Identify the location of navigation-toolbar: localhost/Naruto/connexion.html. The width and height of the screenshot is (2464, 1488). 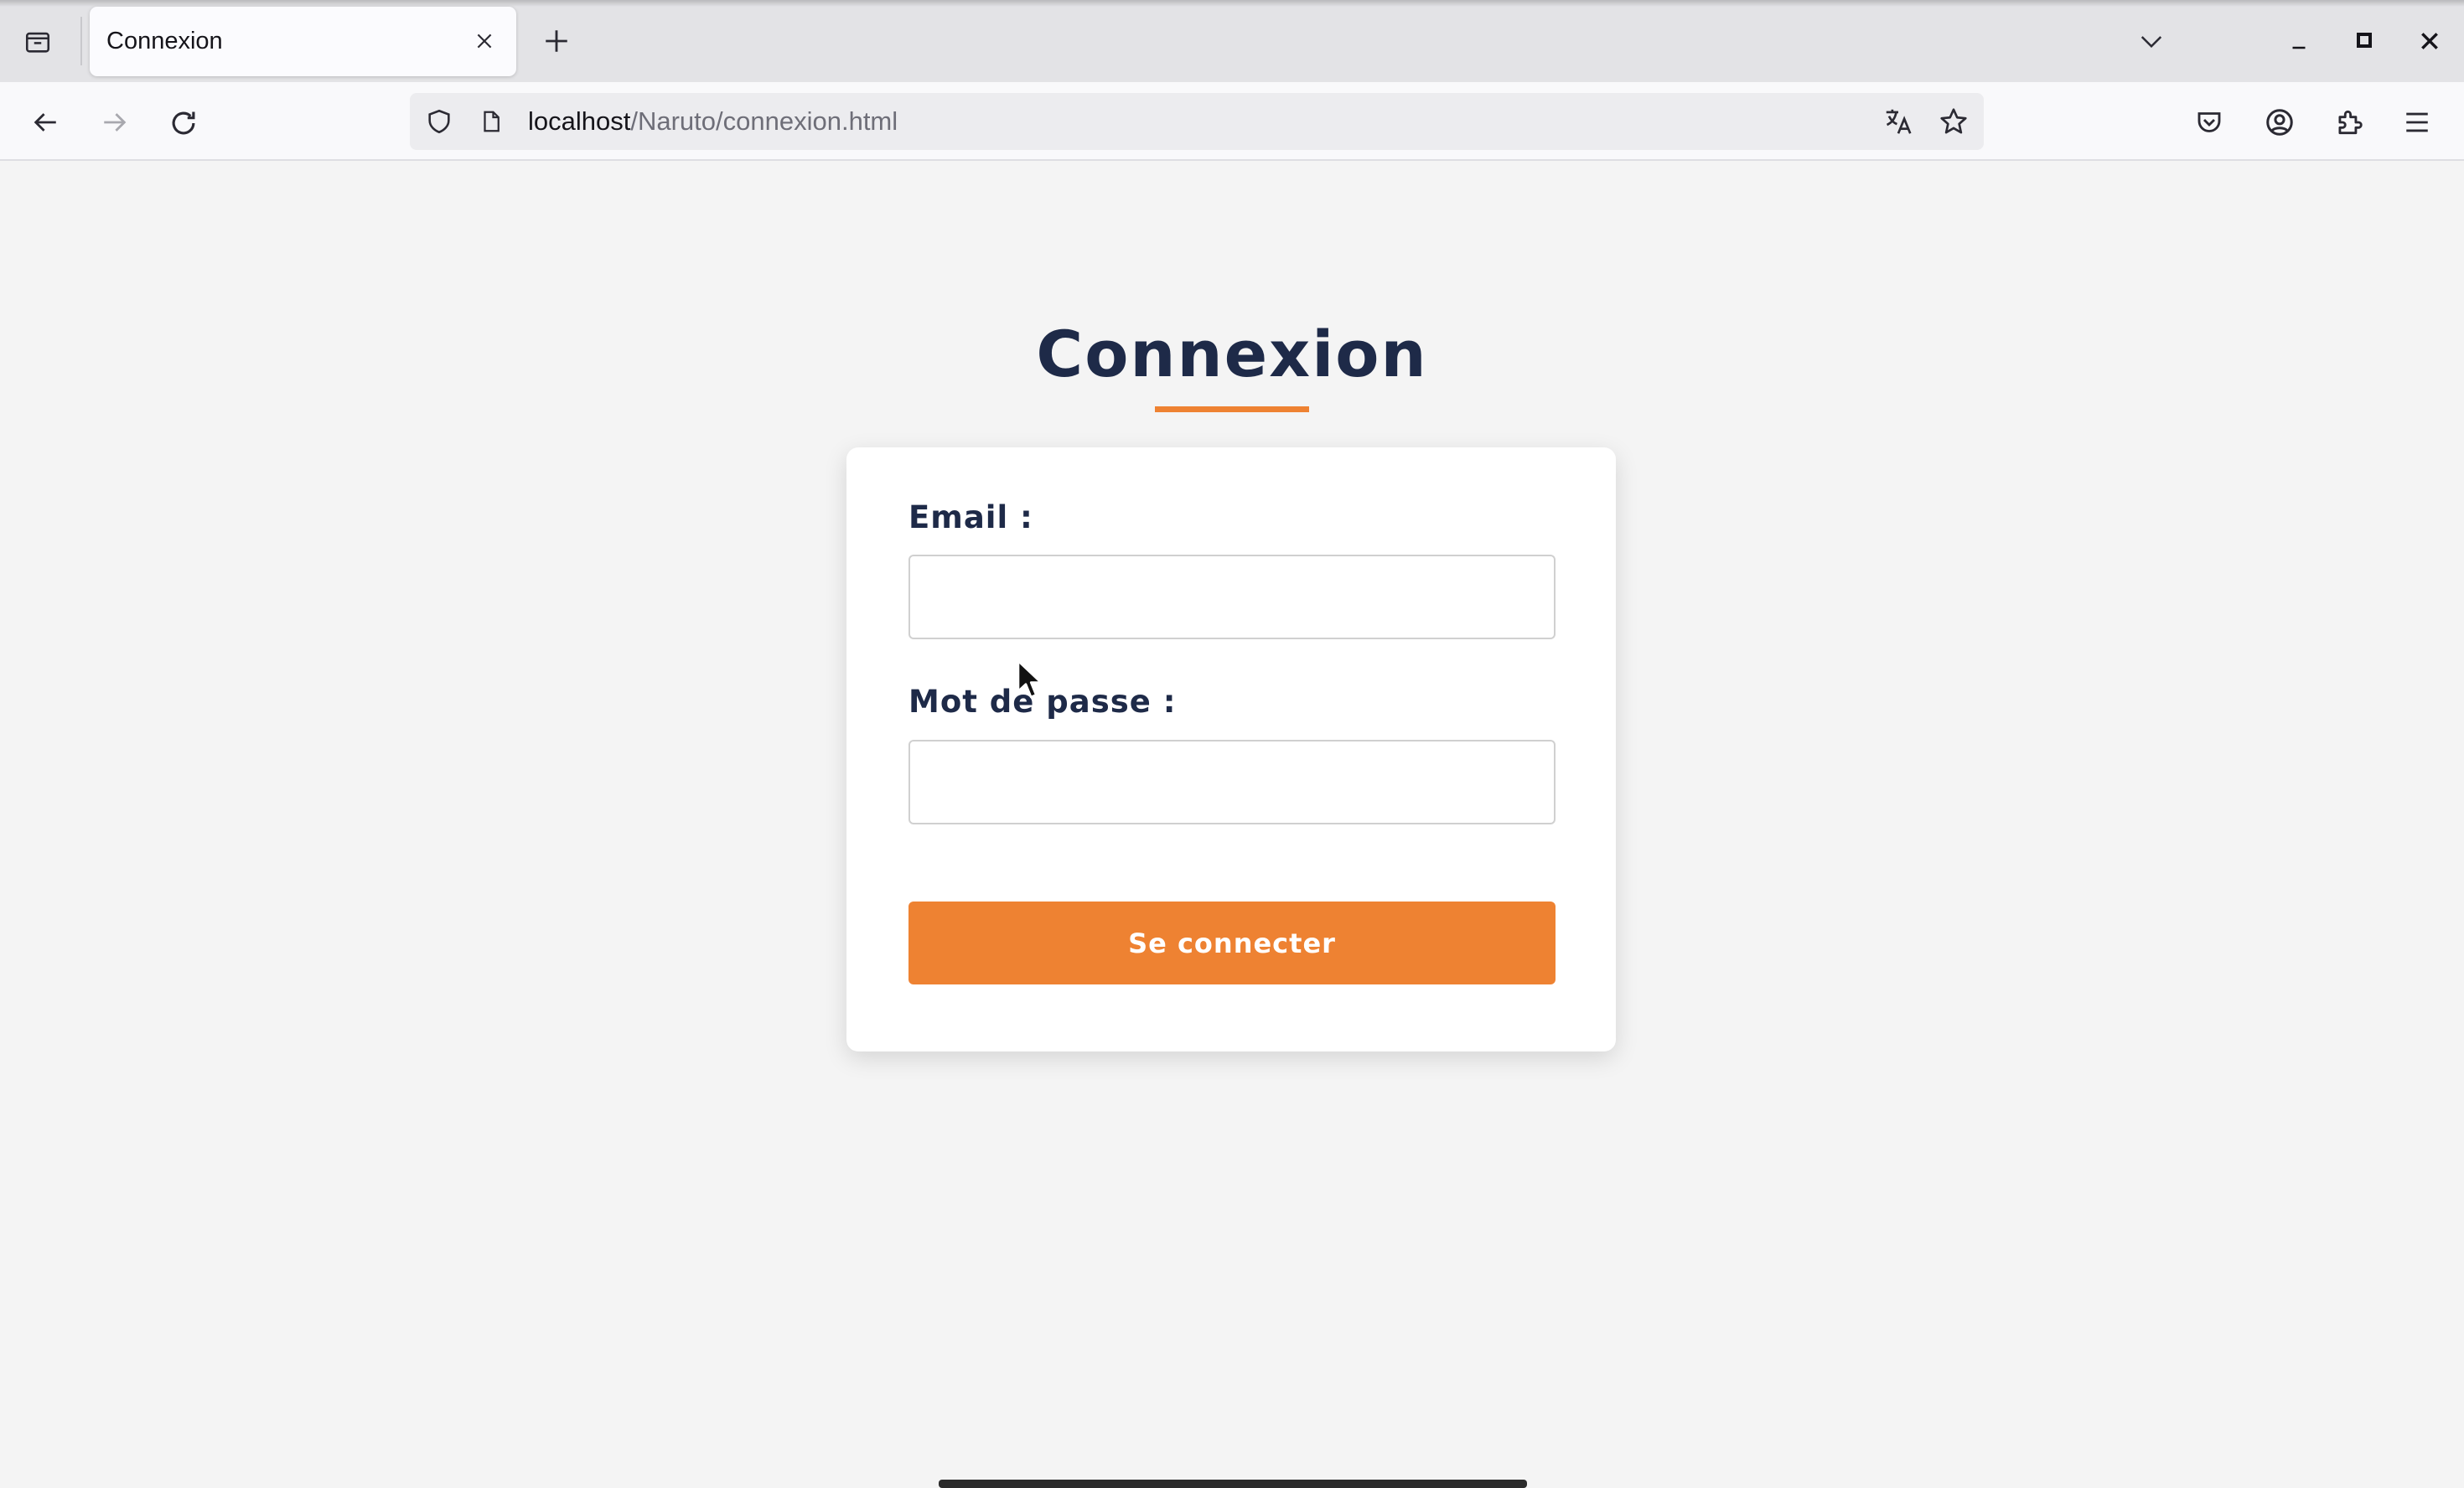
(1232, 122).